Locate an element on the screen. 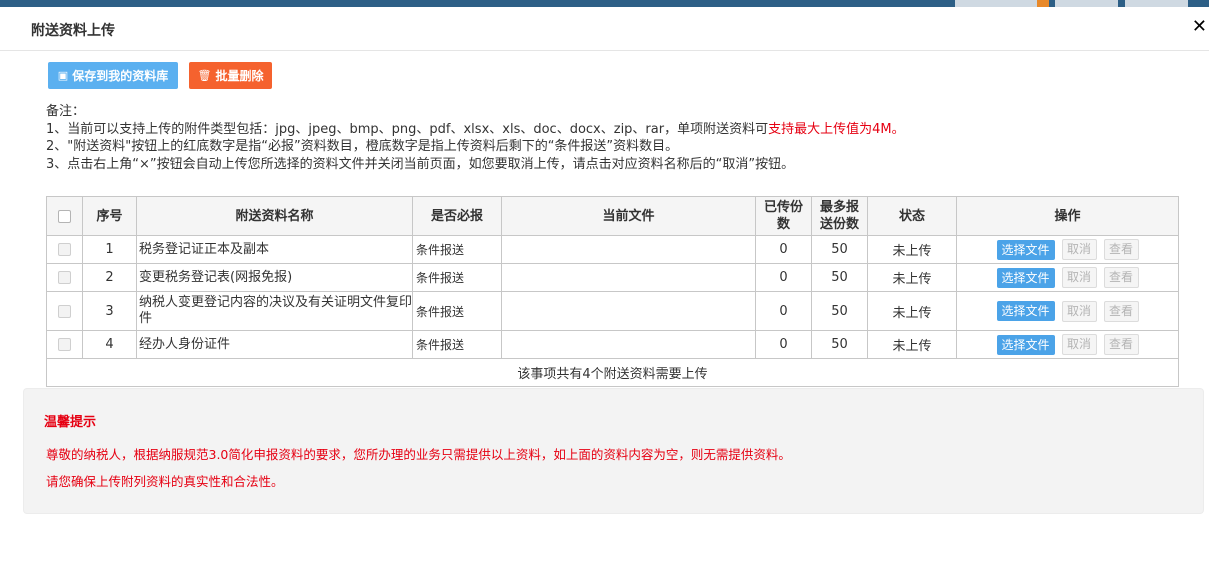 This screenshot has width=1209, height=564. top-strip is located at coordinates (604, 3).